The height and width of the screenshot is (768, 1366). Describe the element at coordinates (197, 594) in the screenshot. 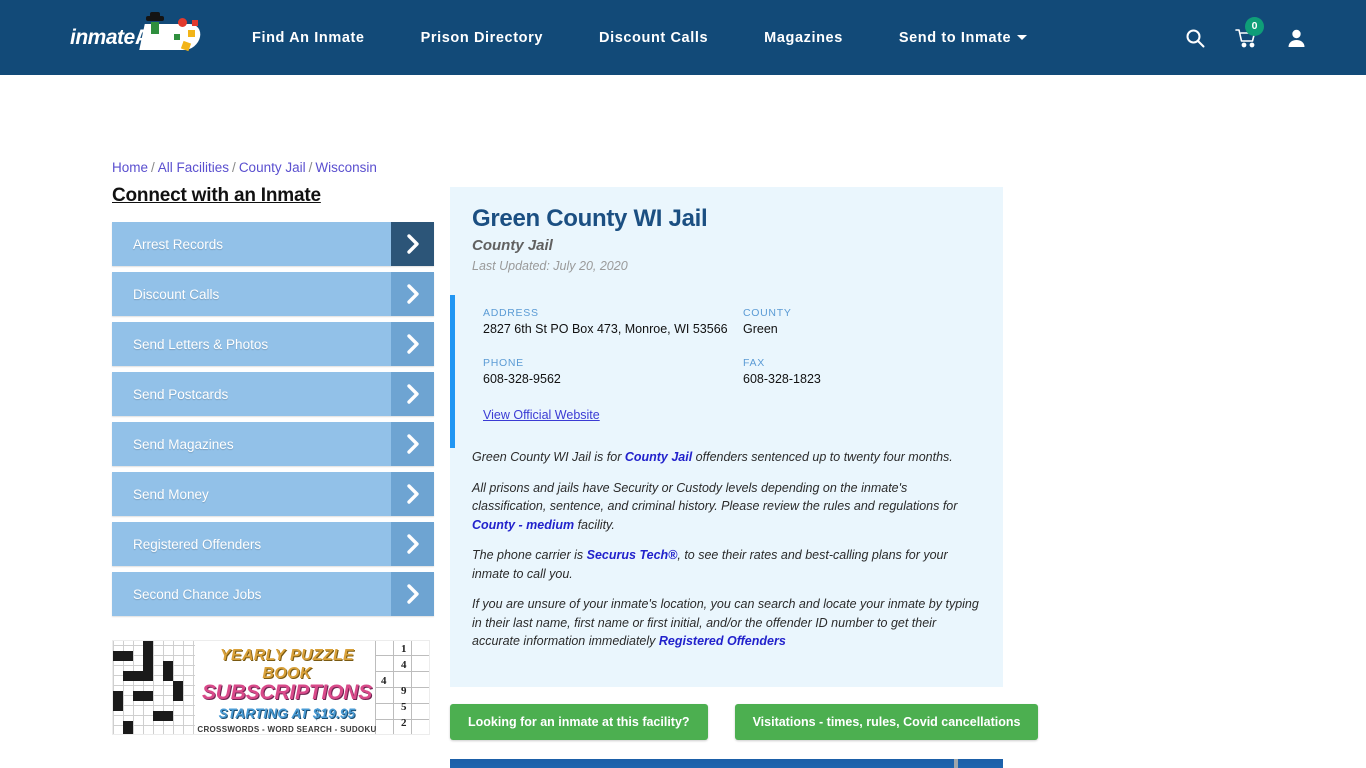

I see `sidebar-item-label: Second Chance Jobs` at that location.